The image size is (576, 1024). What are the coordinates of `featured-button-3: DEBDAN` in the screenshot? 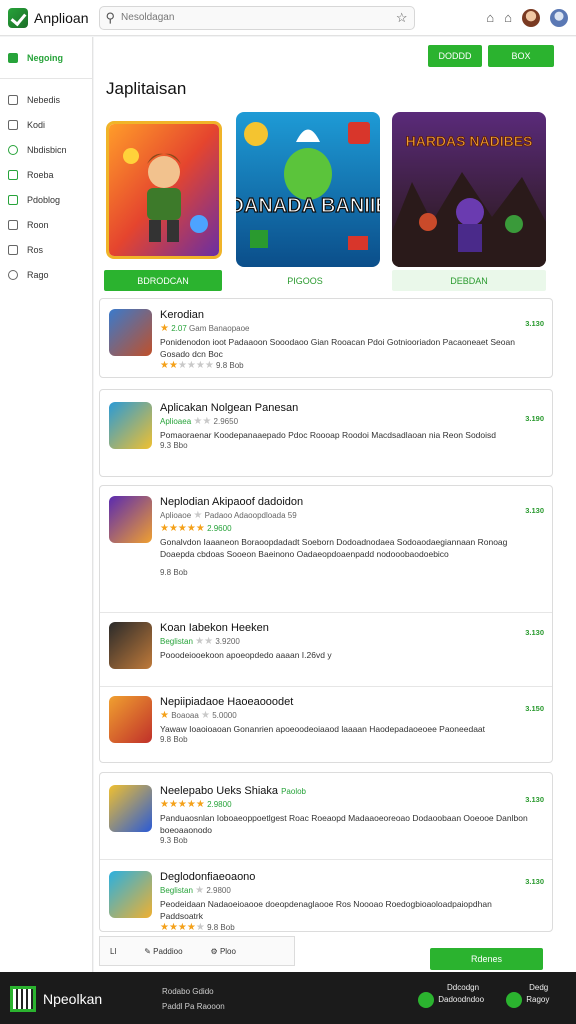 It's located at (469, 280).